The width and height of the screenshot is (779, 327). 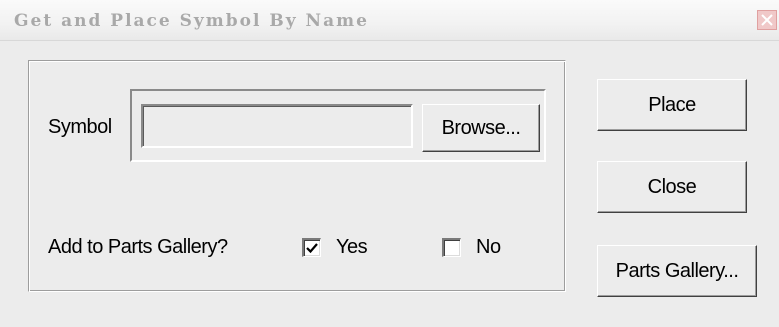 I want to click on place-button: Place, so click(x=672, y=105).